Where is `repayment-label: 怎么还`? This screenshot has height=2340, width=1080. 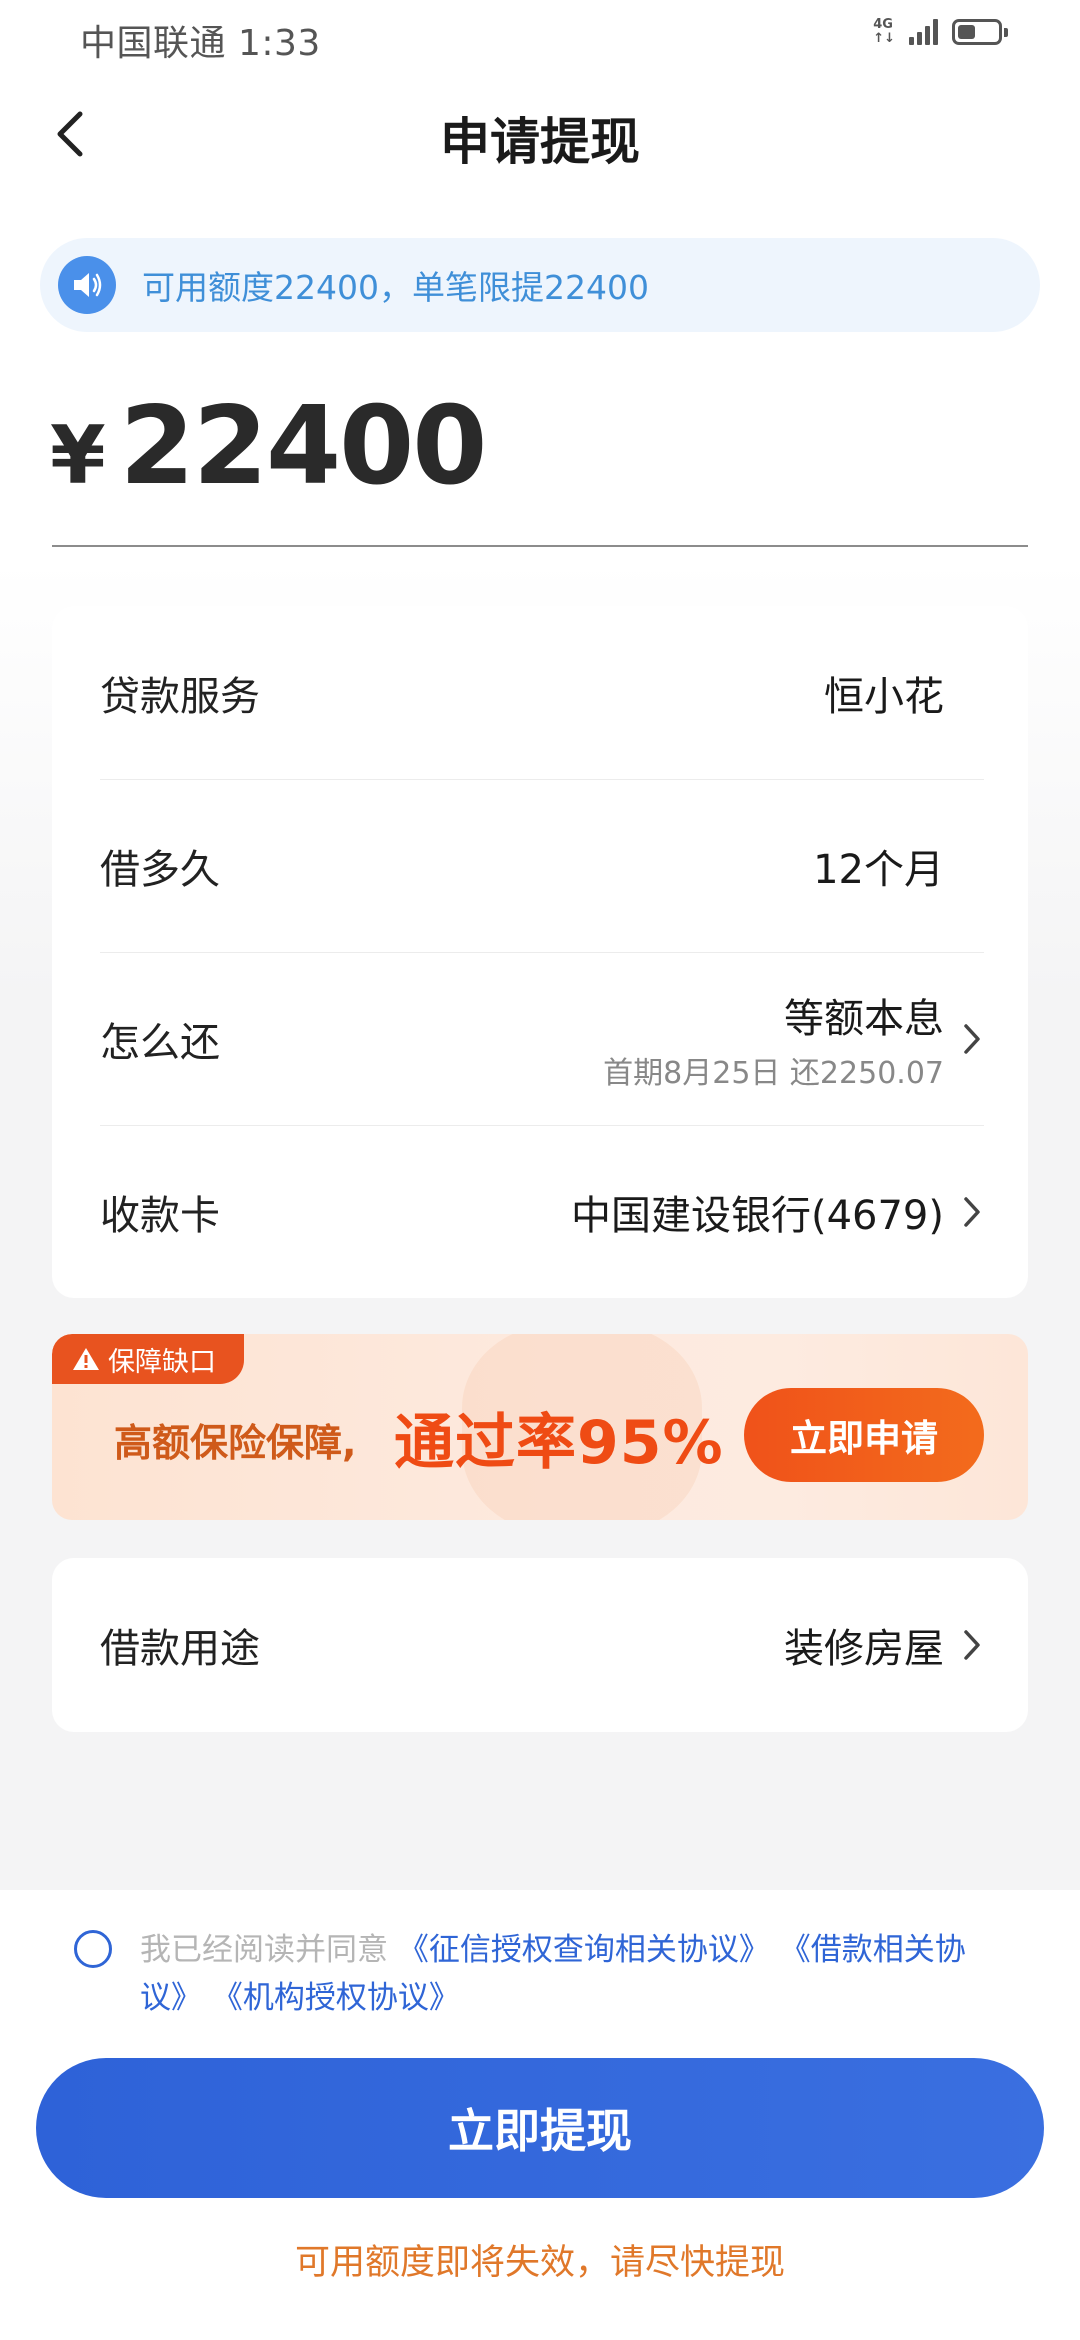
repayment-label: 怎么还 is located at coordinates (160, 1042).